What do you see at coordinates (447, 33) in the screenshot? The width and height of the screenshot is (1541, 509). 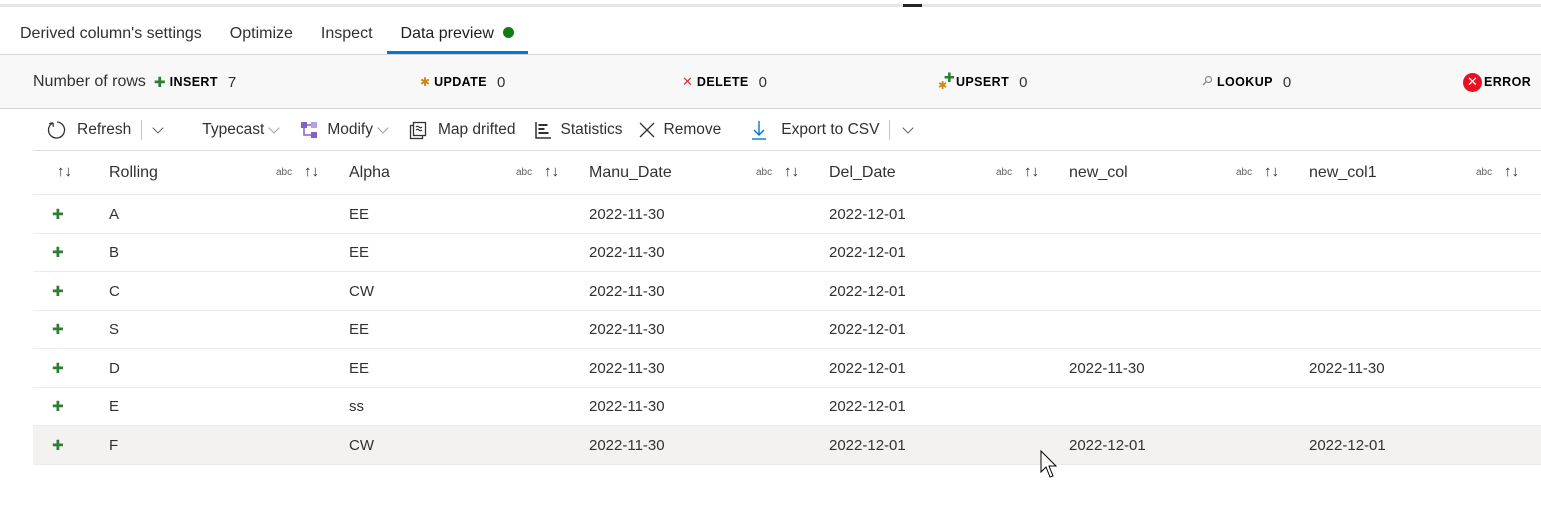 I see `tab-label: Data preview` at bounding box center [447, 33].